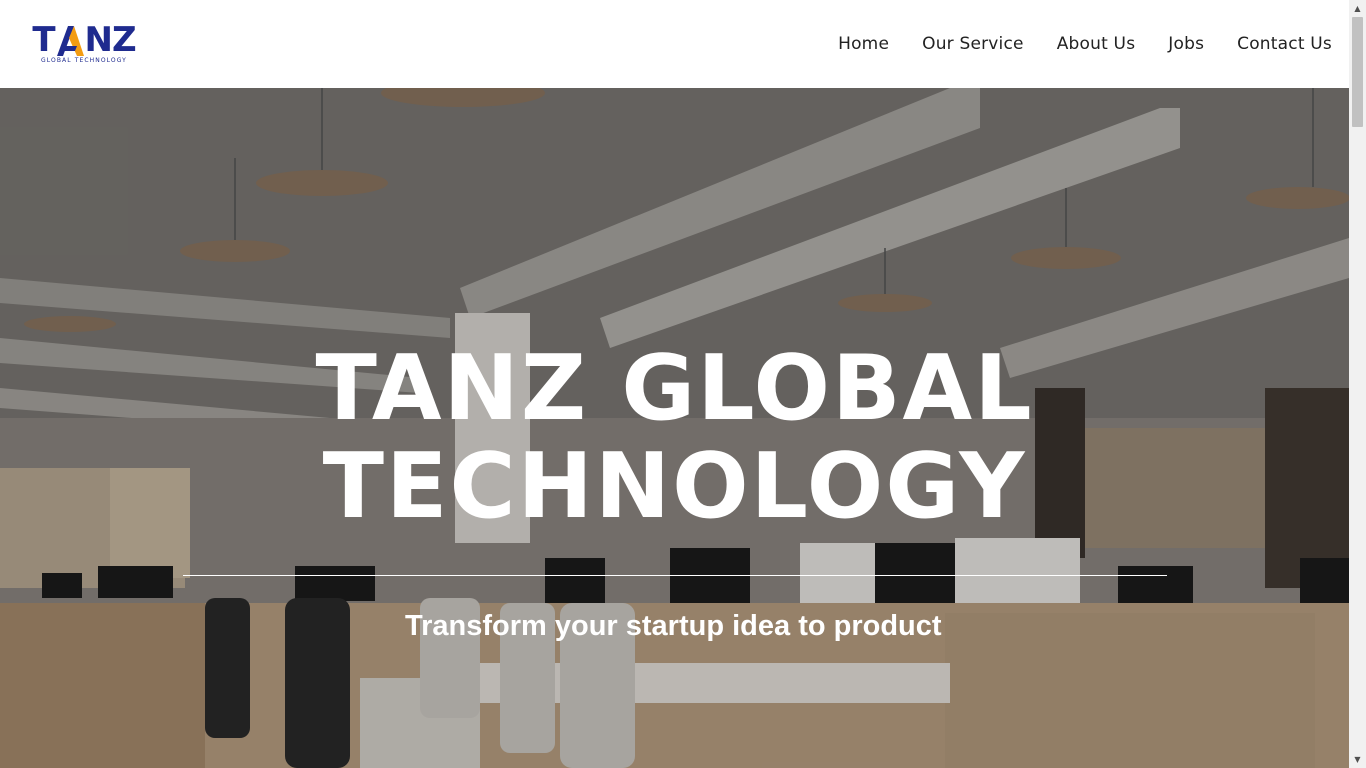 This screenshot has height=768, width=1366. I want to click on nav-about-us: About Us, so click(1096, 44).